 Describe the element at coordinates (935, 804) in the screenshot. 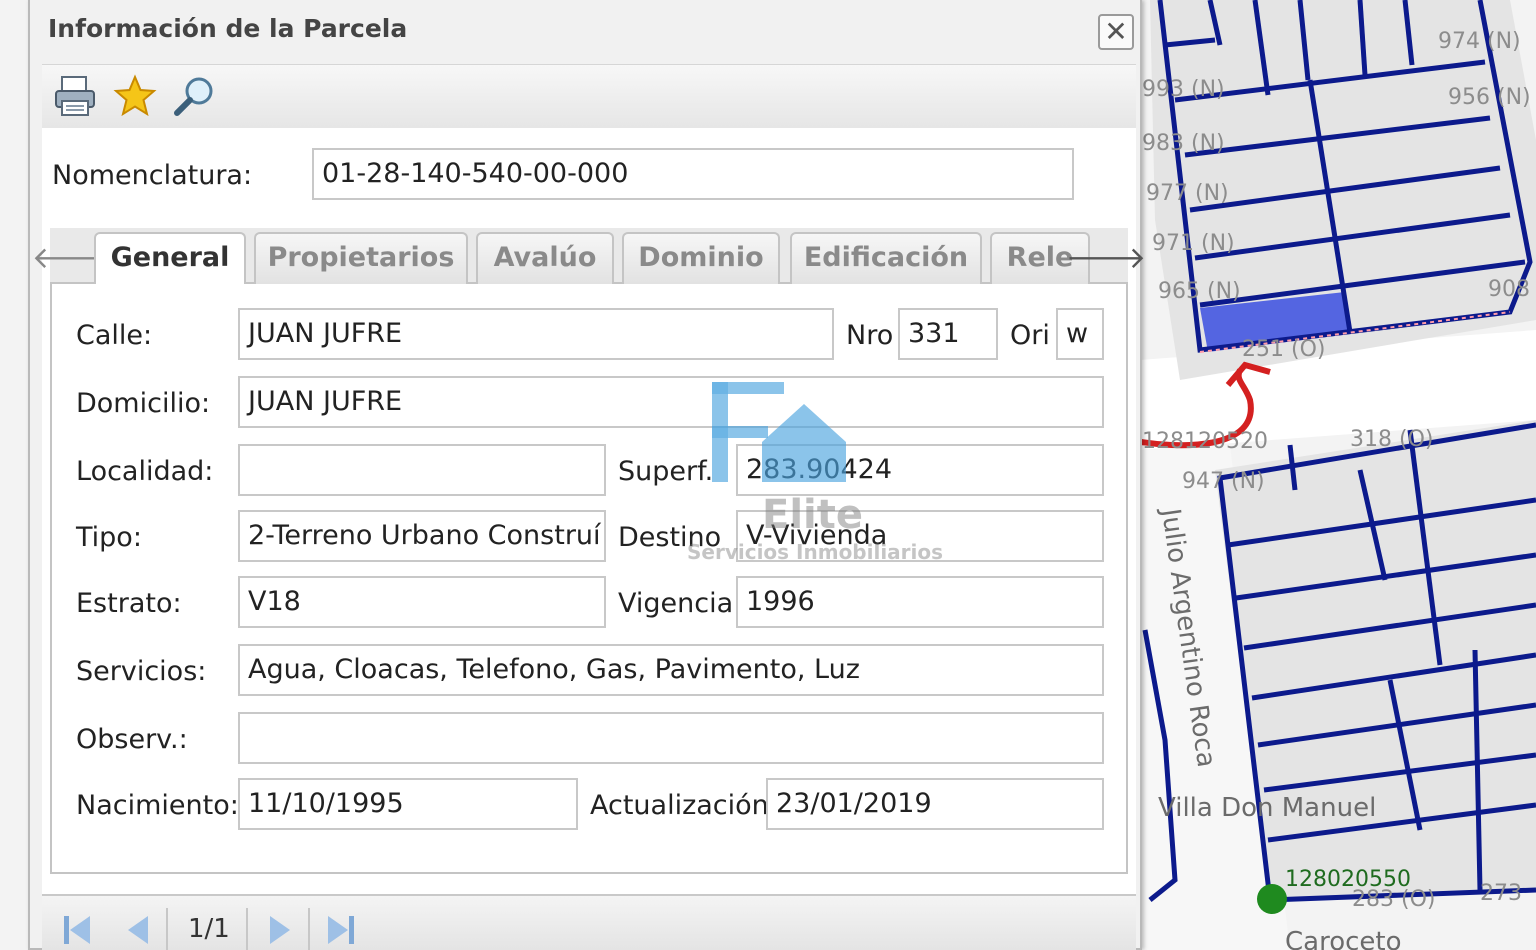

I see `actualizacion-field: 23/01/2019` at that location.